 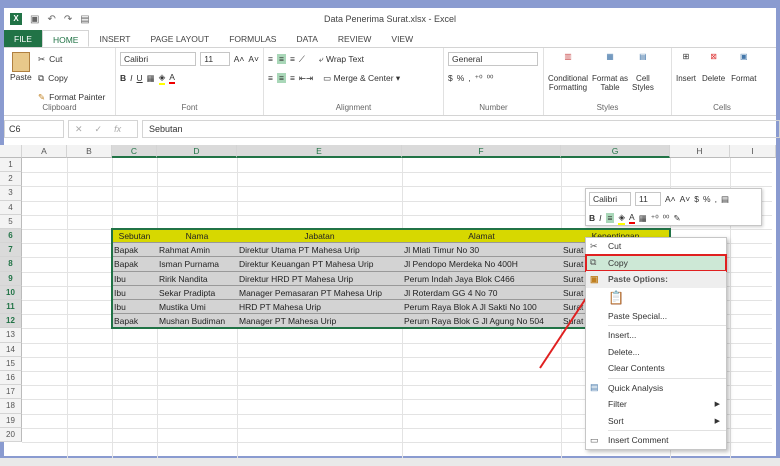 What do you see at coordinates (673, 207) in the screenshot?
I see `mini-toolbar: Calibri 11 A˄ A˅ $%, ▤ B I ≡ ◈ A ▦ ⁺⁰ ⁰⁰ ✎` at bounding box center [673, 207].